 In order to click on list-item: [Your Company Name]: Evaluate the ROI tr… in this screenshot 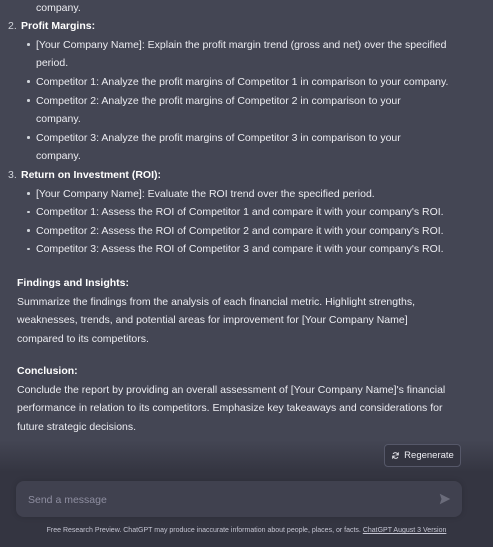, I will do `click(205, 193)`.